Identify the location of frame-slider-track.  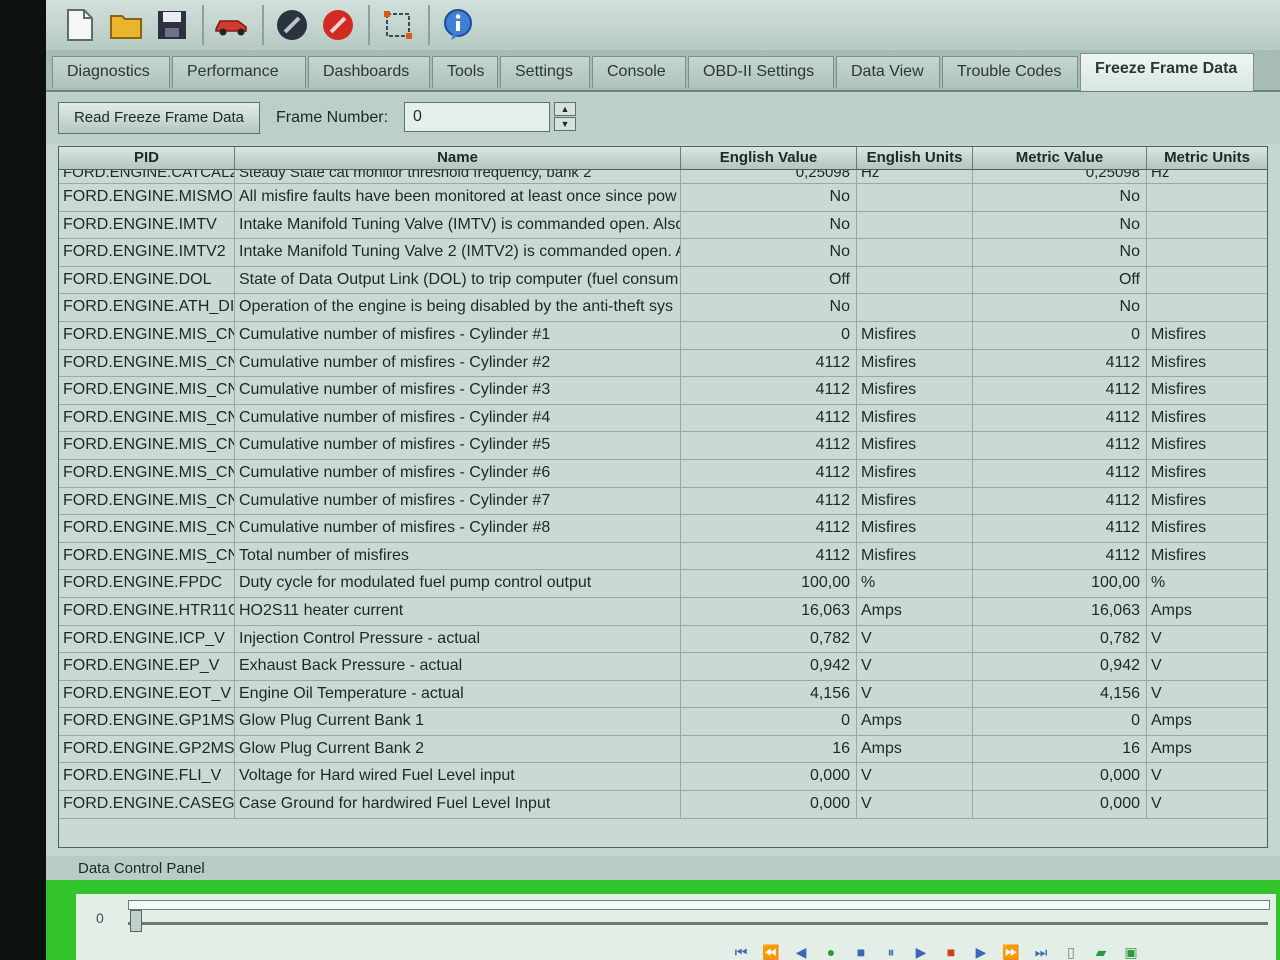
(698, 923).